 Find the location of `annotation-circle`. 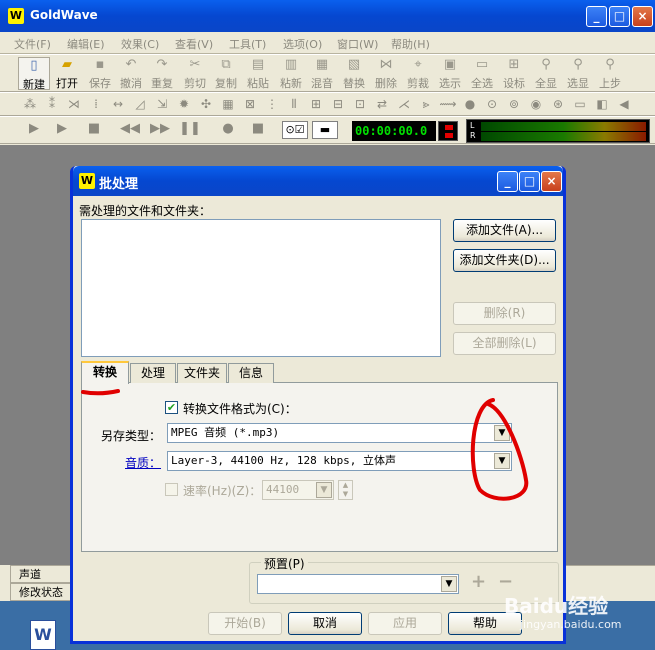

annotation-circle is located at coordinates (499, 449).